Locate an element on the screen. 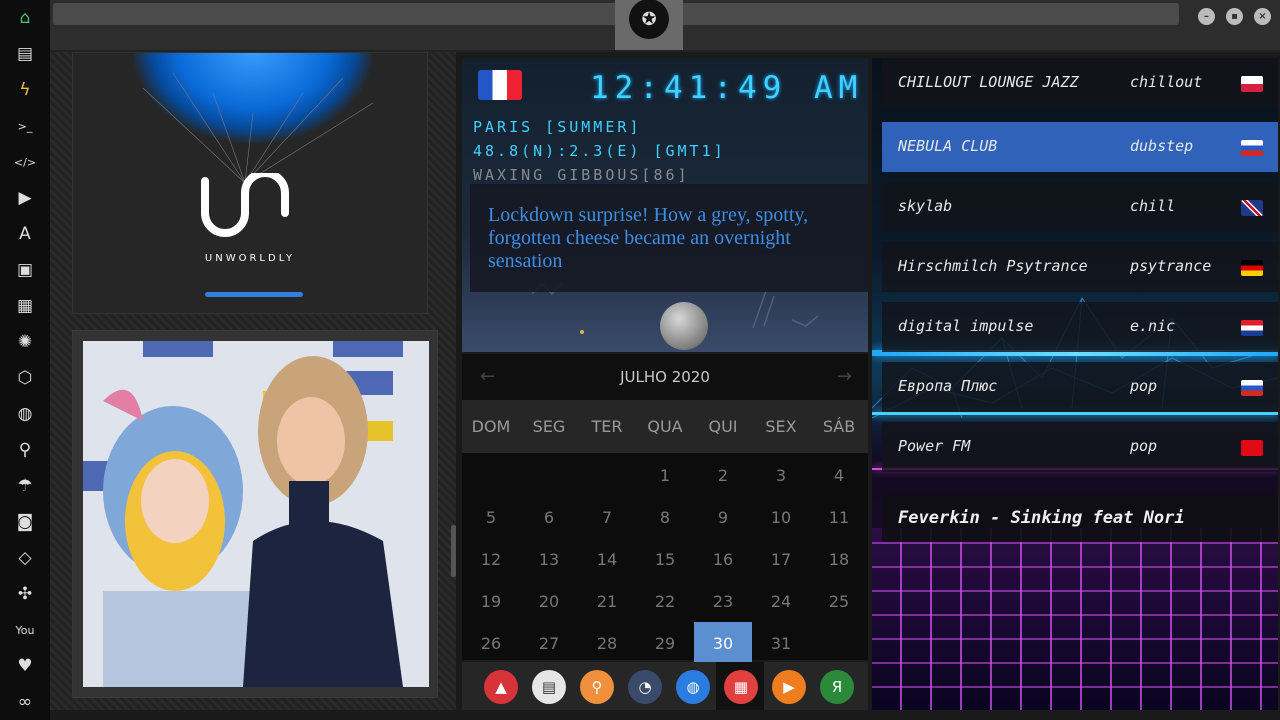 This screenshot has width=1280, height=720. calendar-day: 15 is located at coordinates (665, 559).